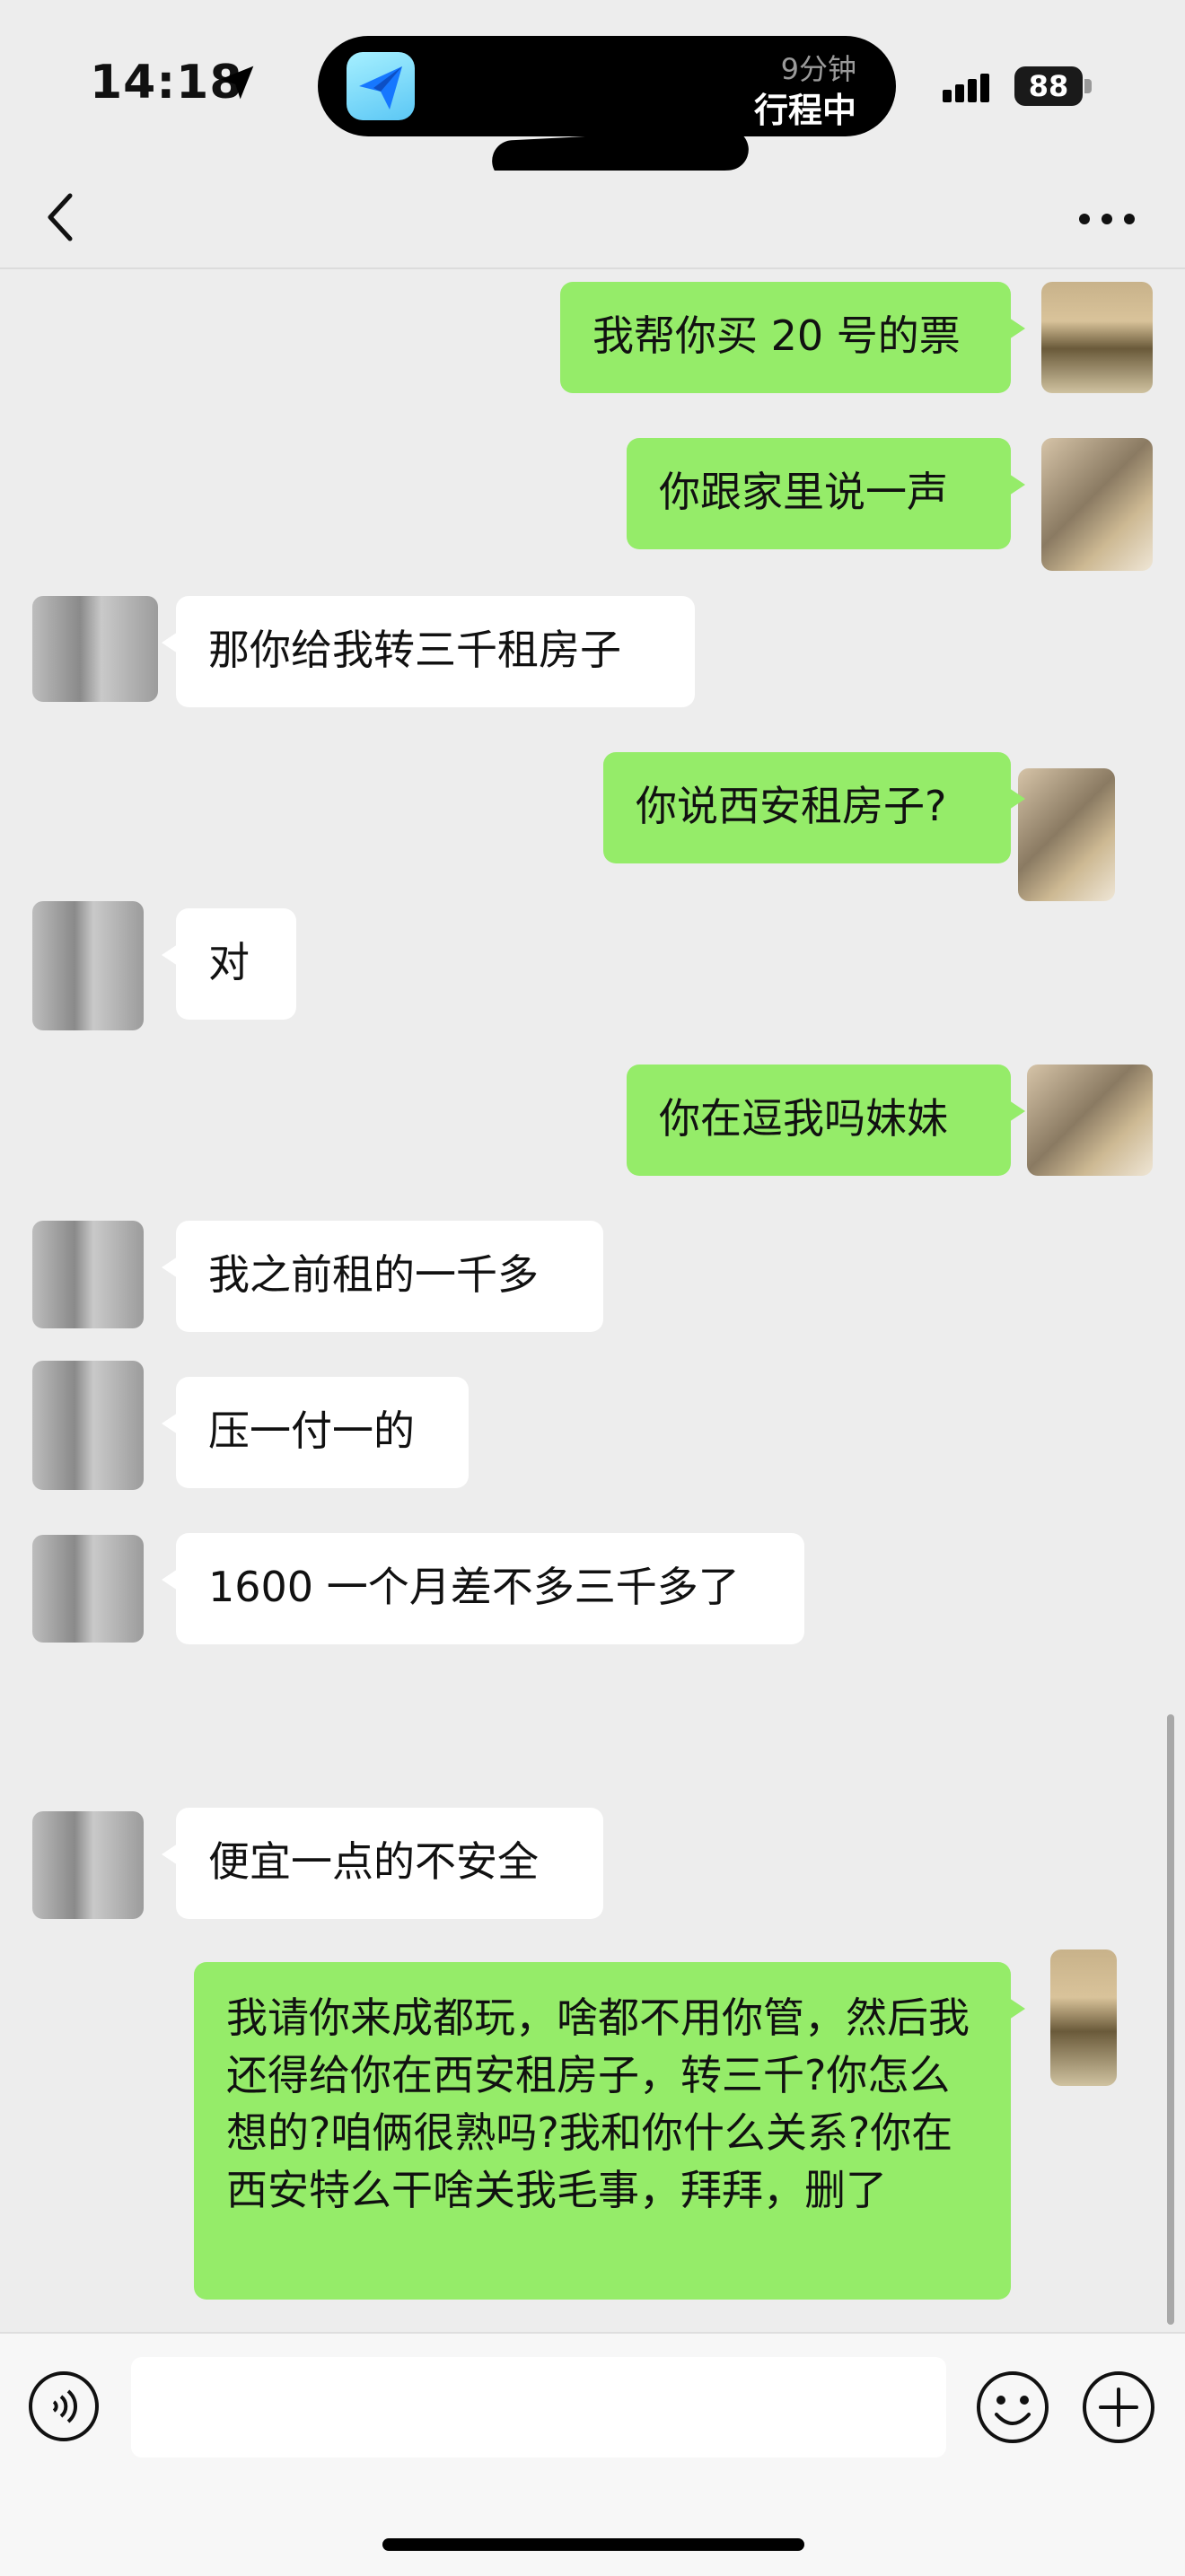 The image size is (1185, 2576). I want to click on navigation-app-icon, so click(381, 86).